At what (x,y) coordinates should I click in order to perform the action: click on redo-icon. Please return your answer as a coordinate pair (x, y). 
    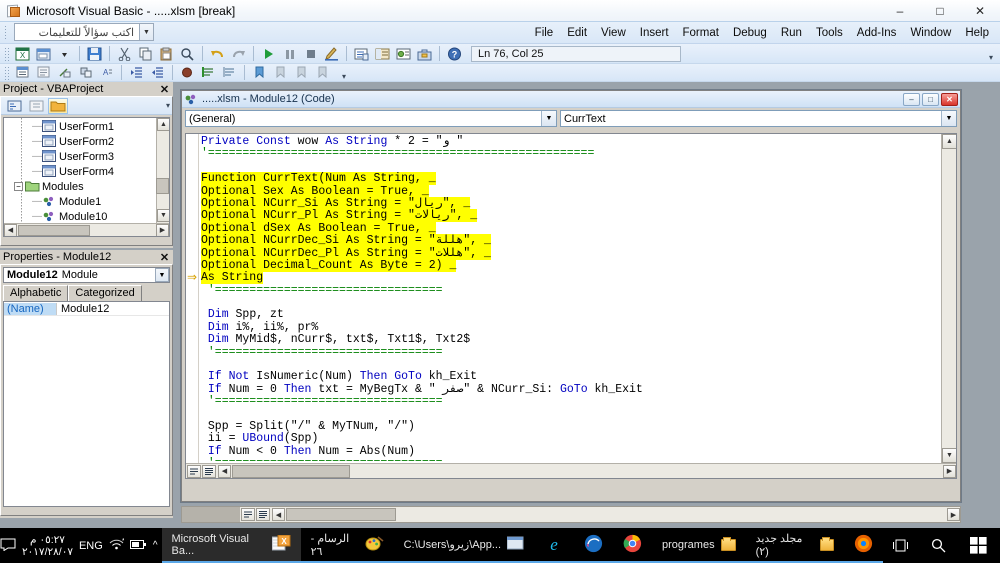
    Looking at the image, I should click on (238, 53).